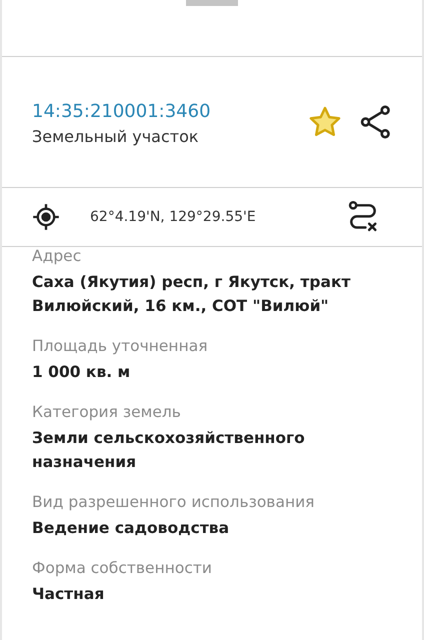  What do you see at coordinates (69, 594) in the screenshot?
I see `field-value: Частная` at bounding box center [69, 594].